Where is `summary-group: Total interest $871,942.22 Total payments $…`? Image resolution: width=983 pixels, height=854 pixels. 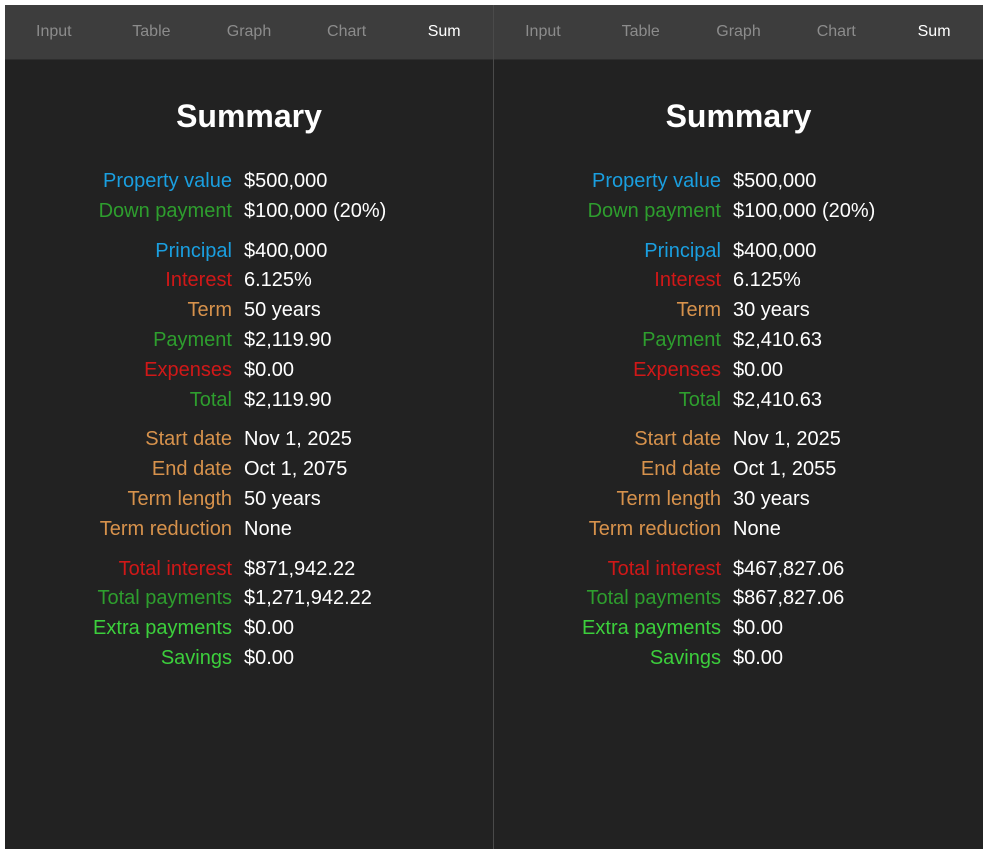 summary-group: Total interest $871,942.22 Total payments $… is located at coordinates (249, 614).